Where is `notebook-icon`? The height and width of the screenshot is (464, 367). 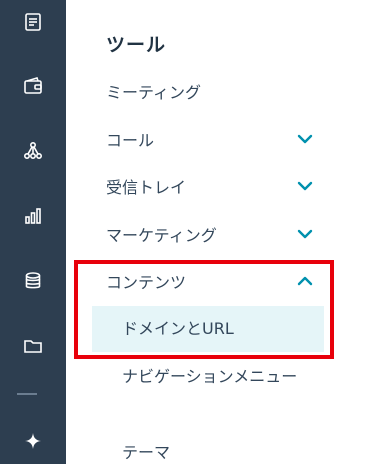
notebook-icon is located at coordinates (33, 22).